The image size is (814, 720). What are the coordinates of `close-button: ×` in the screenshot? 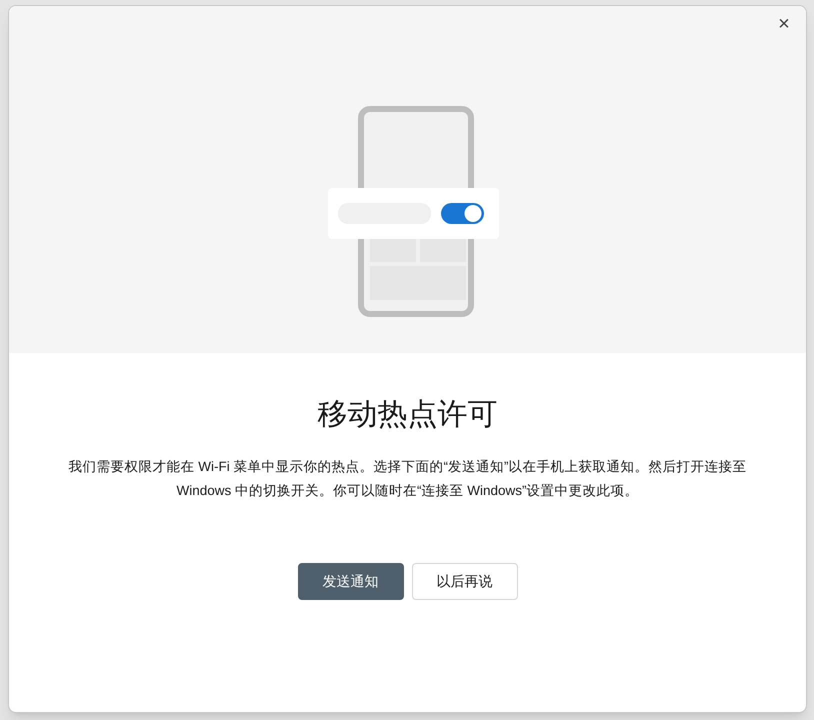 It's located at (784, 24).